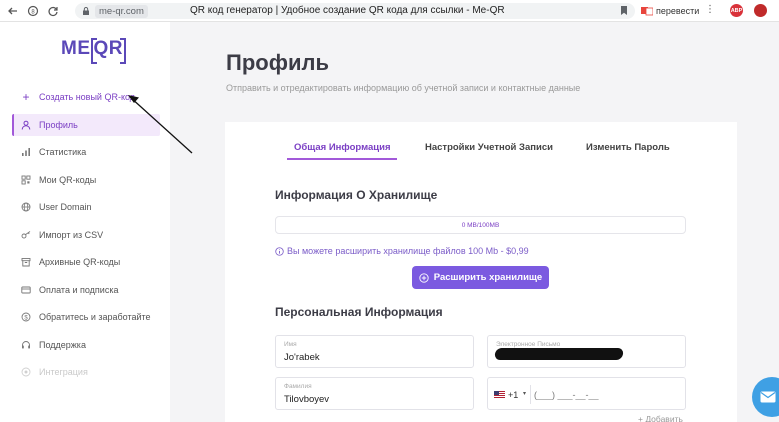  What do you see at coordinates (513, 395) in the screenshot?
I see `phone-country-code: +1` at bounding box center [513, 395].